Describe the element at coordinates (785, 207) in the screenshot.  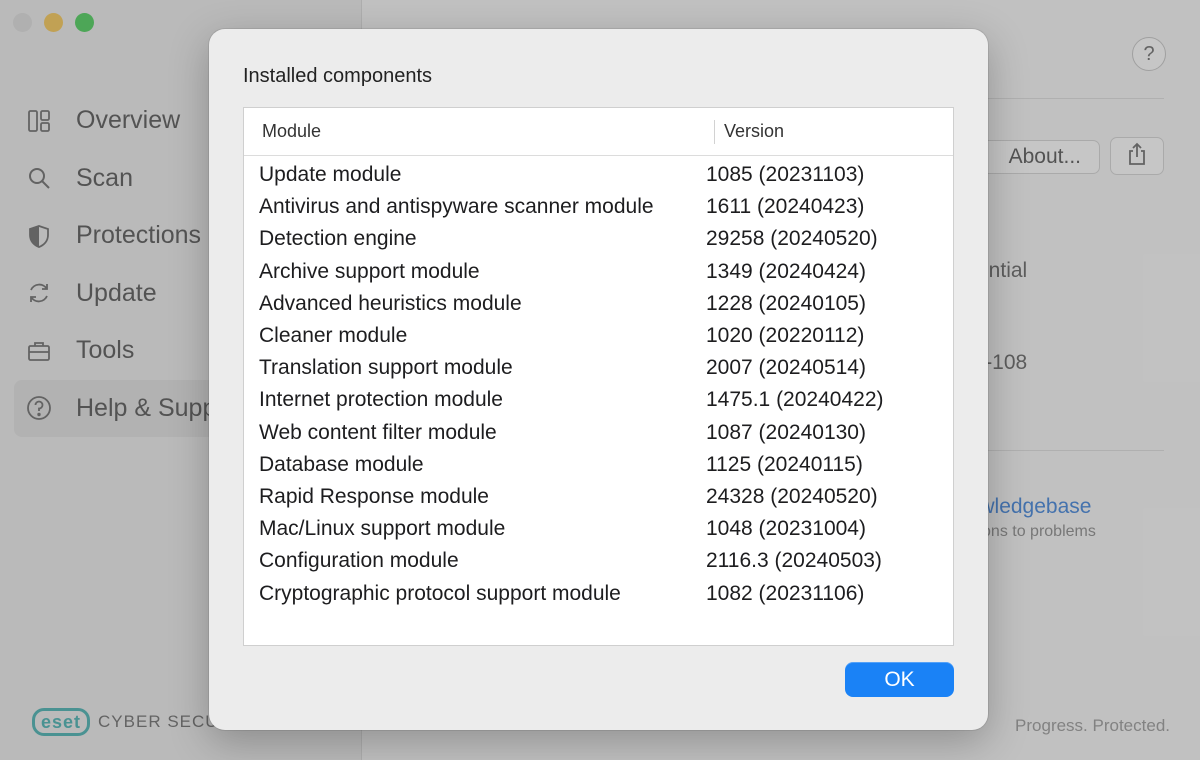
I see `module-version-cell: 1611 (20240423)` at that location.